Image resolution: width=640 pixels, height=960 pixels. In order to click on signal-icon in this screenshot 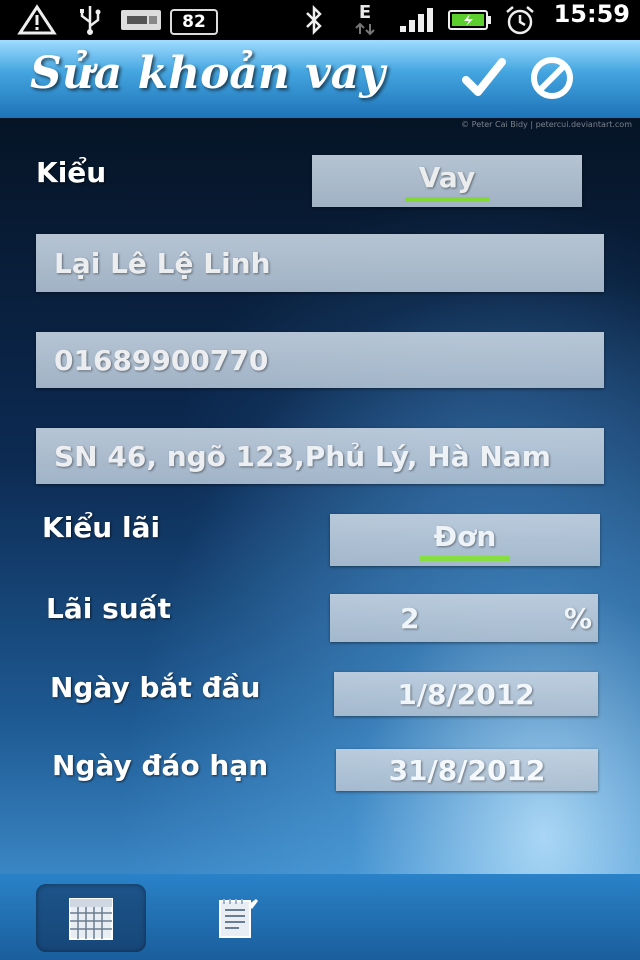, I will do `click(416, 20)`.